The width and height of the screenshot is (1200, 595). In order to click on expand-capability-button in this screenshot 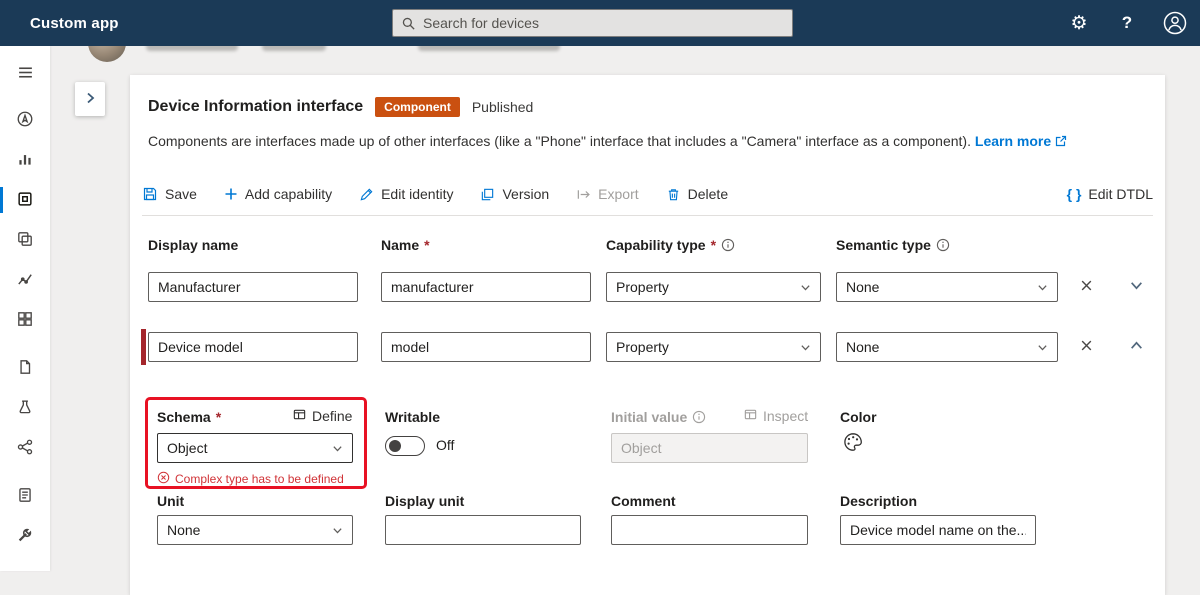, I will do `click(1136, 287)`.